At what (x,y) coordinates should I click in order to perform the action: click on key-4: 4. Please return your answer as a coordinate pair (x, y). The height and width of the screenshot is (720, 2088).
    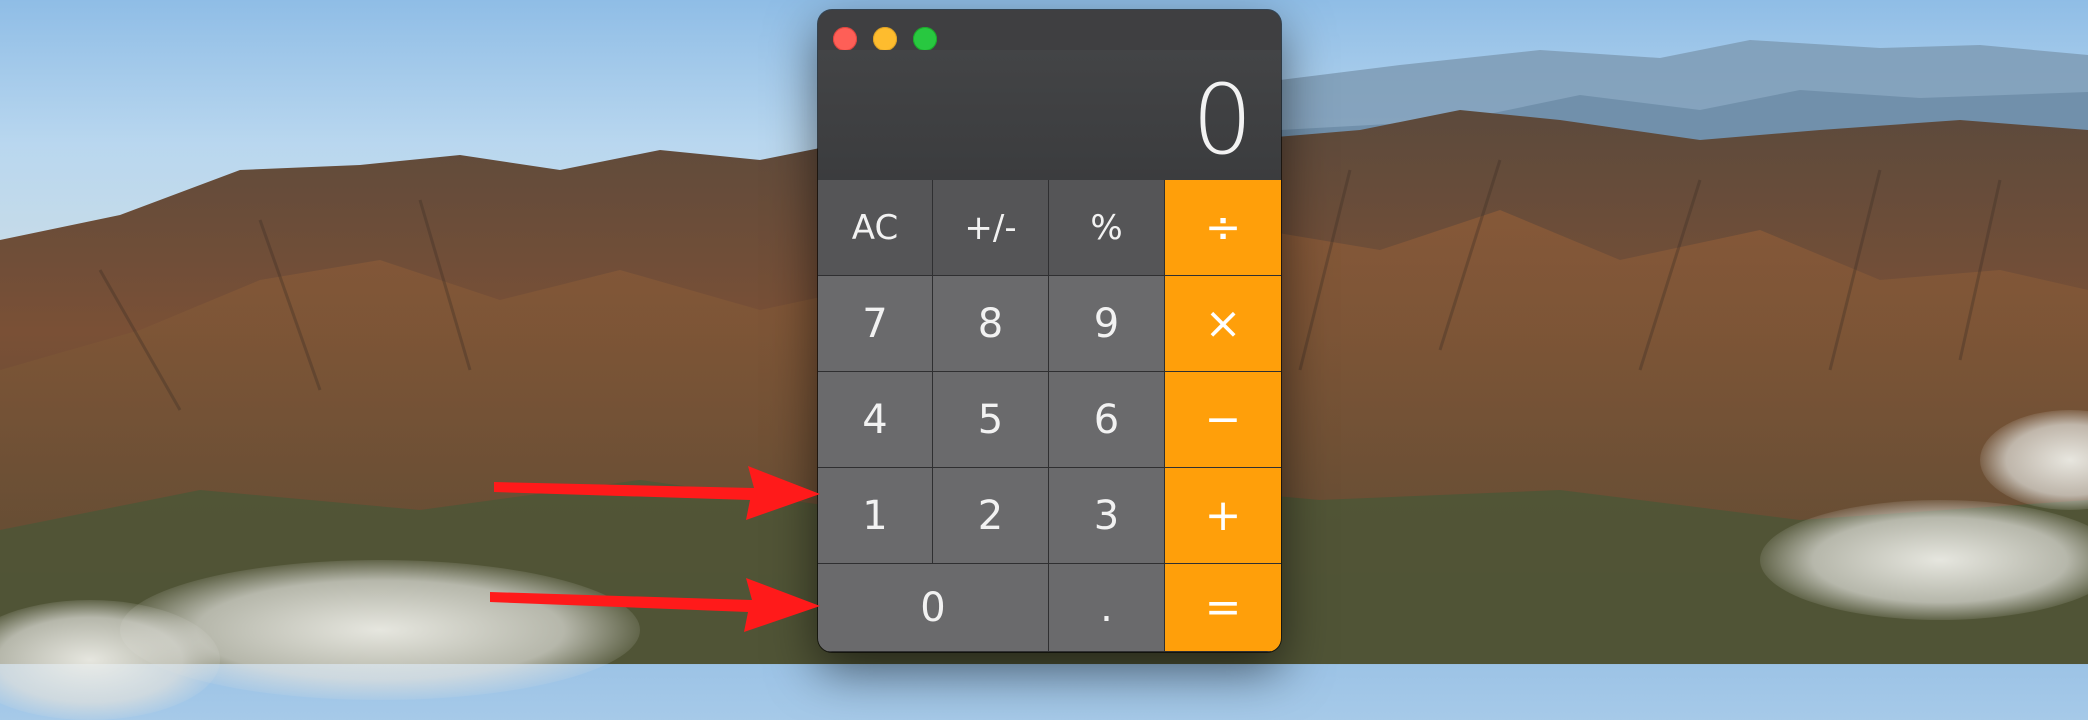
    Looking at the image, I should click on (875, 420).